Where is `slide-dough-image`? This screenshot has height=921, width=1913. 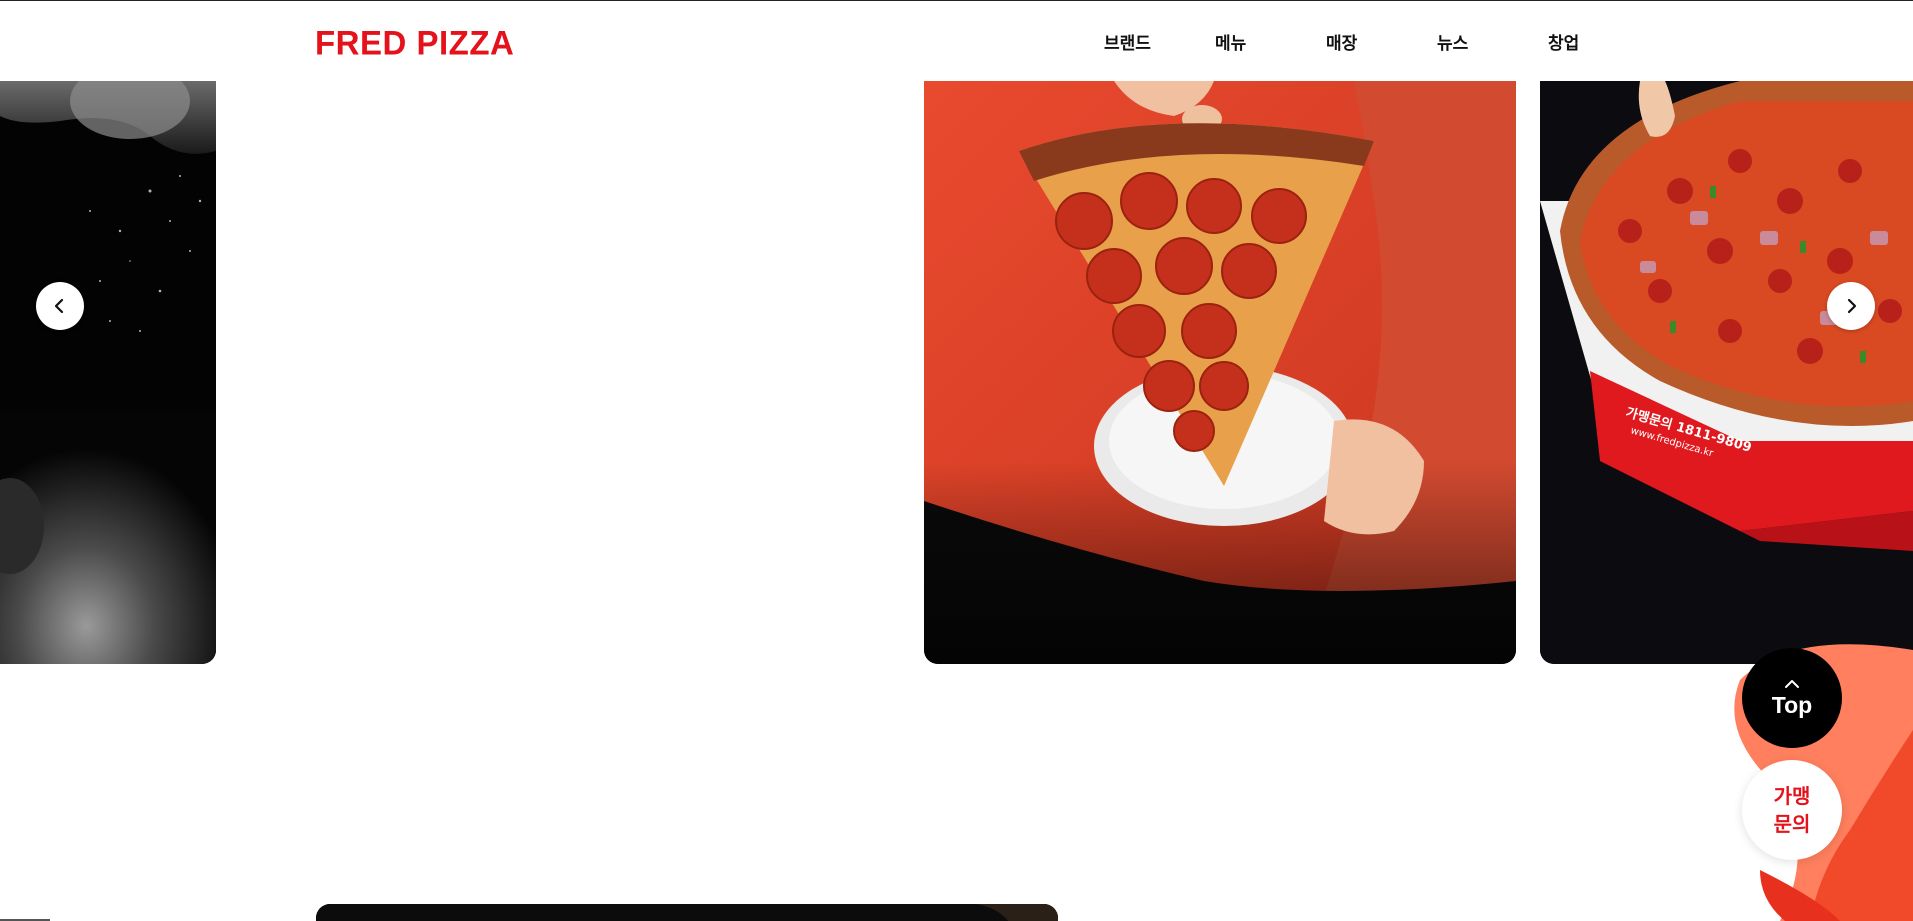
slide-dough-image is located at coordinates (108, 372).